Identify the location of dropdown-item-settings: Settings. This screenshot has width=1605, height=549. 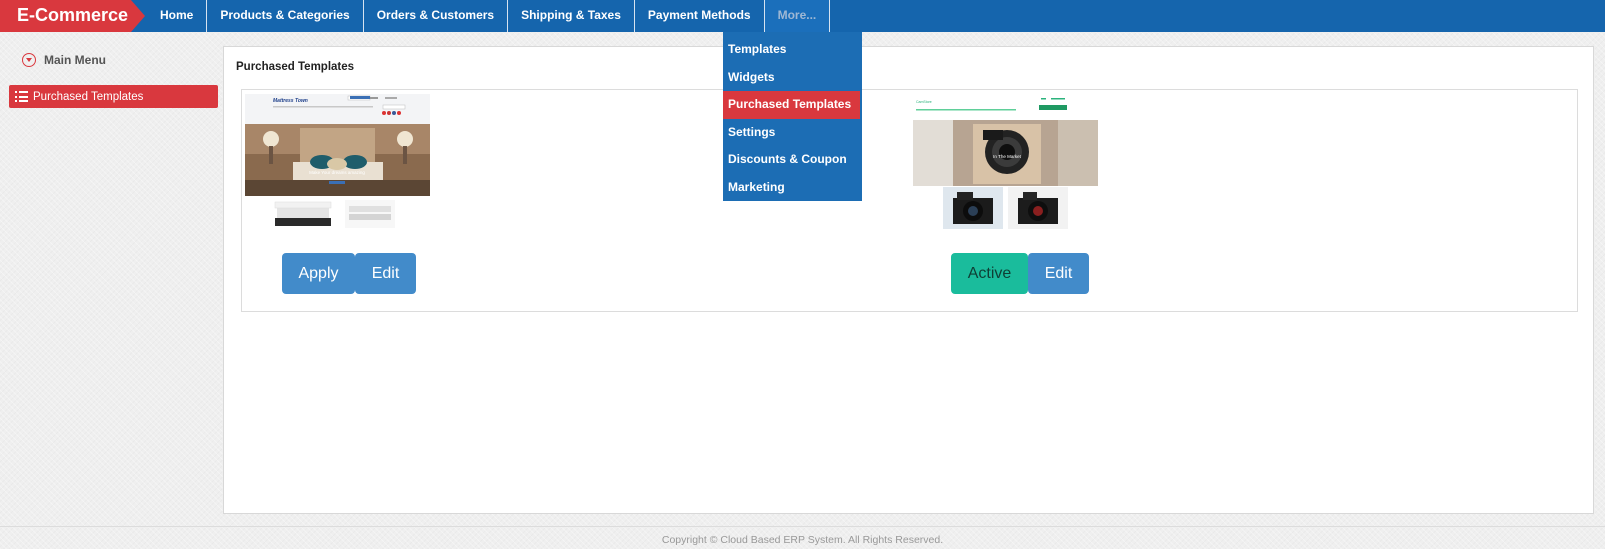
(791, 133).